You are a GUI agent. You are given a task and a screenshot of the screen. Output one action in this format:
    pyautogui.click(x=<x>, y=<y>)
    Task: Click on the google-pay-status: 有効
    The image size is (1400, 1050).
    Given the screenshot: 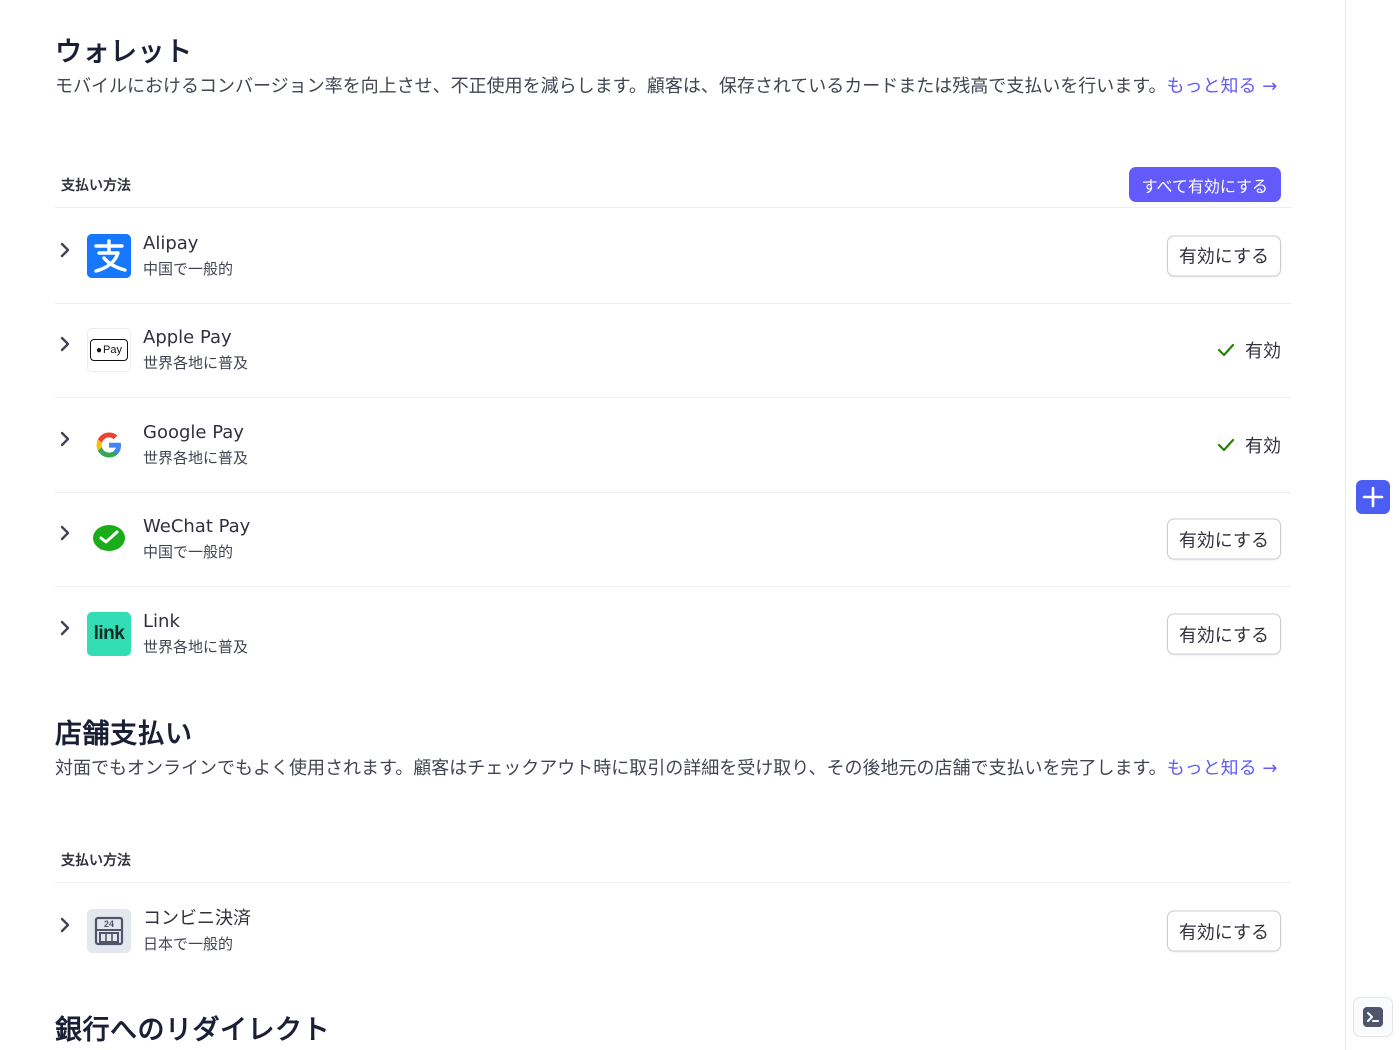 What is the action you would take?
    pyautogui.click(x=1249, y=445)
    